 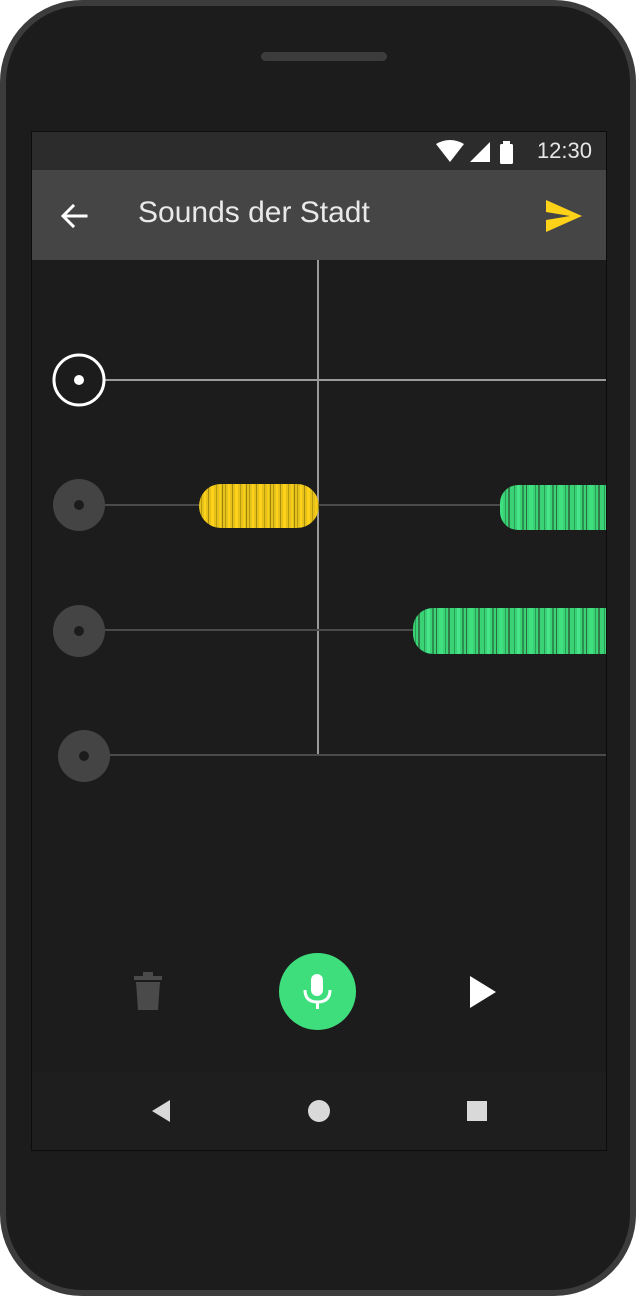 What do you see at coordinates (74, 216) in the screenshot?
I see `back-arrow-icon` at bounding box center [74, 216].